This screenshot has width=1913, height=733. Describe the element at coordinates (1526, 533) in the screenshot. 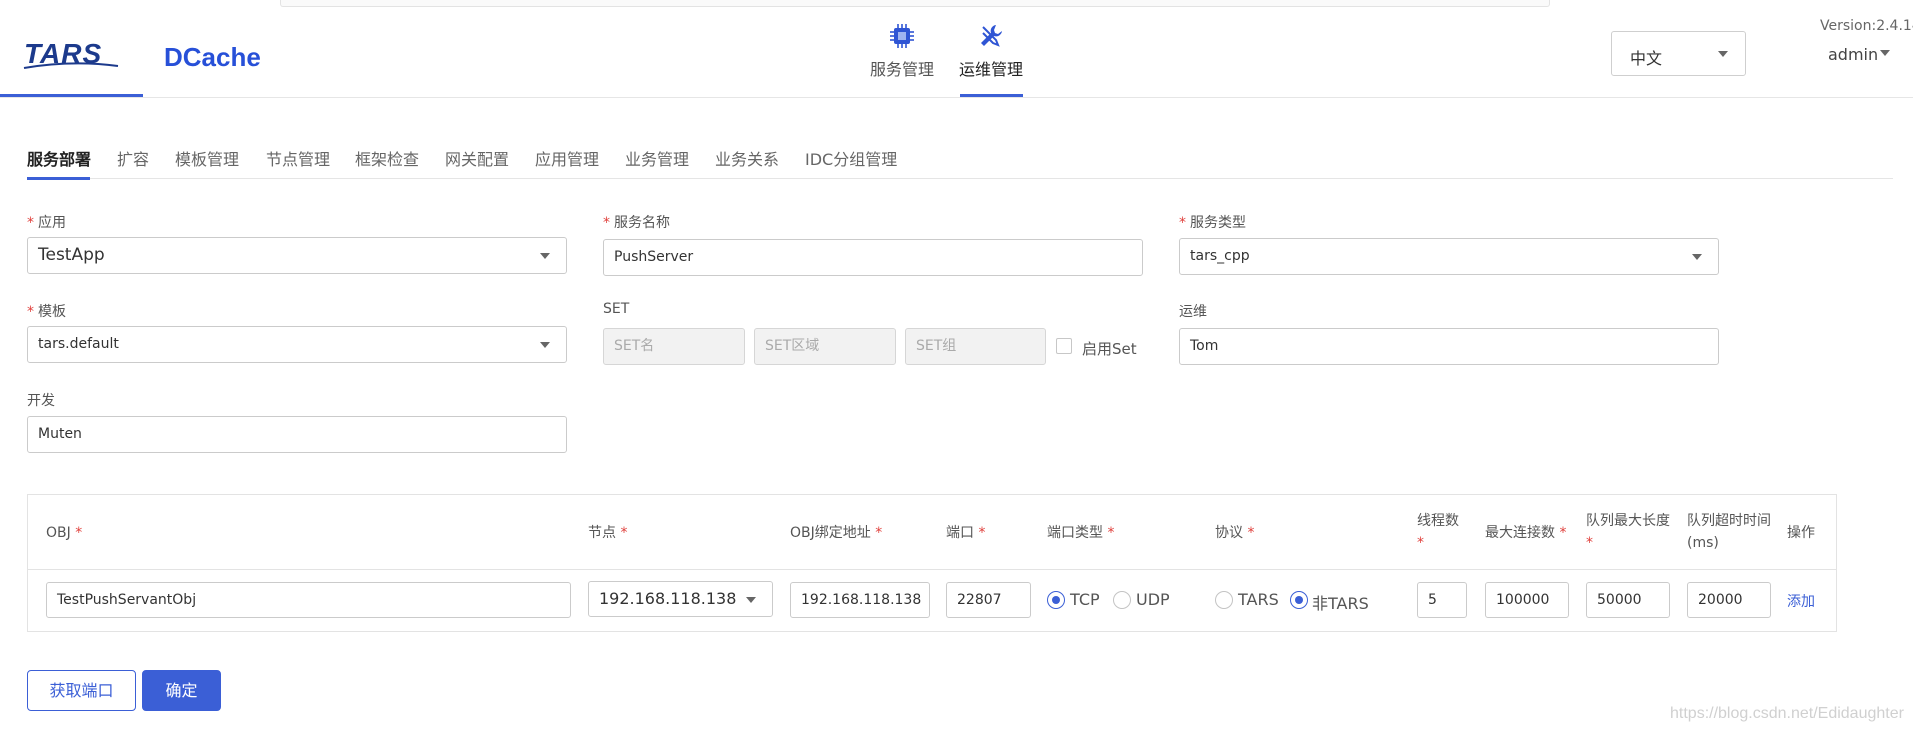

I see `th-max-conn: 最大连接数 *` at that location.